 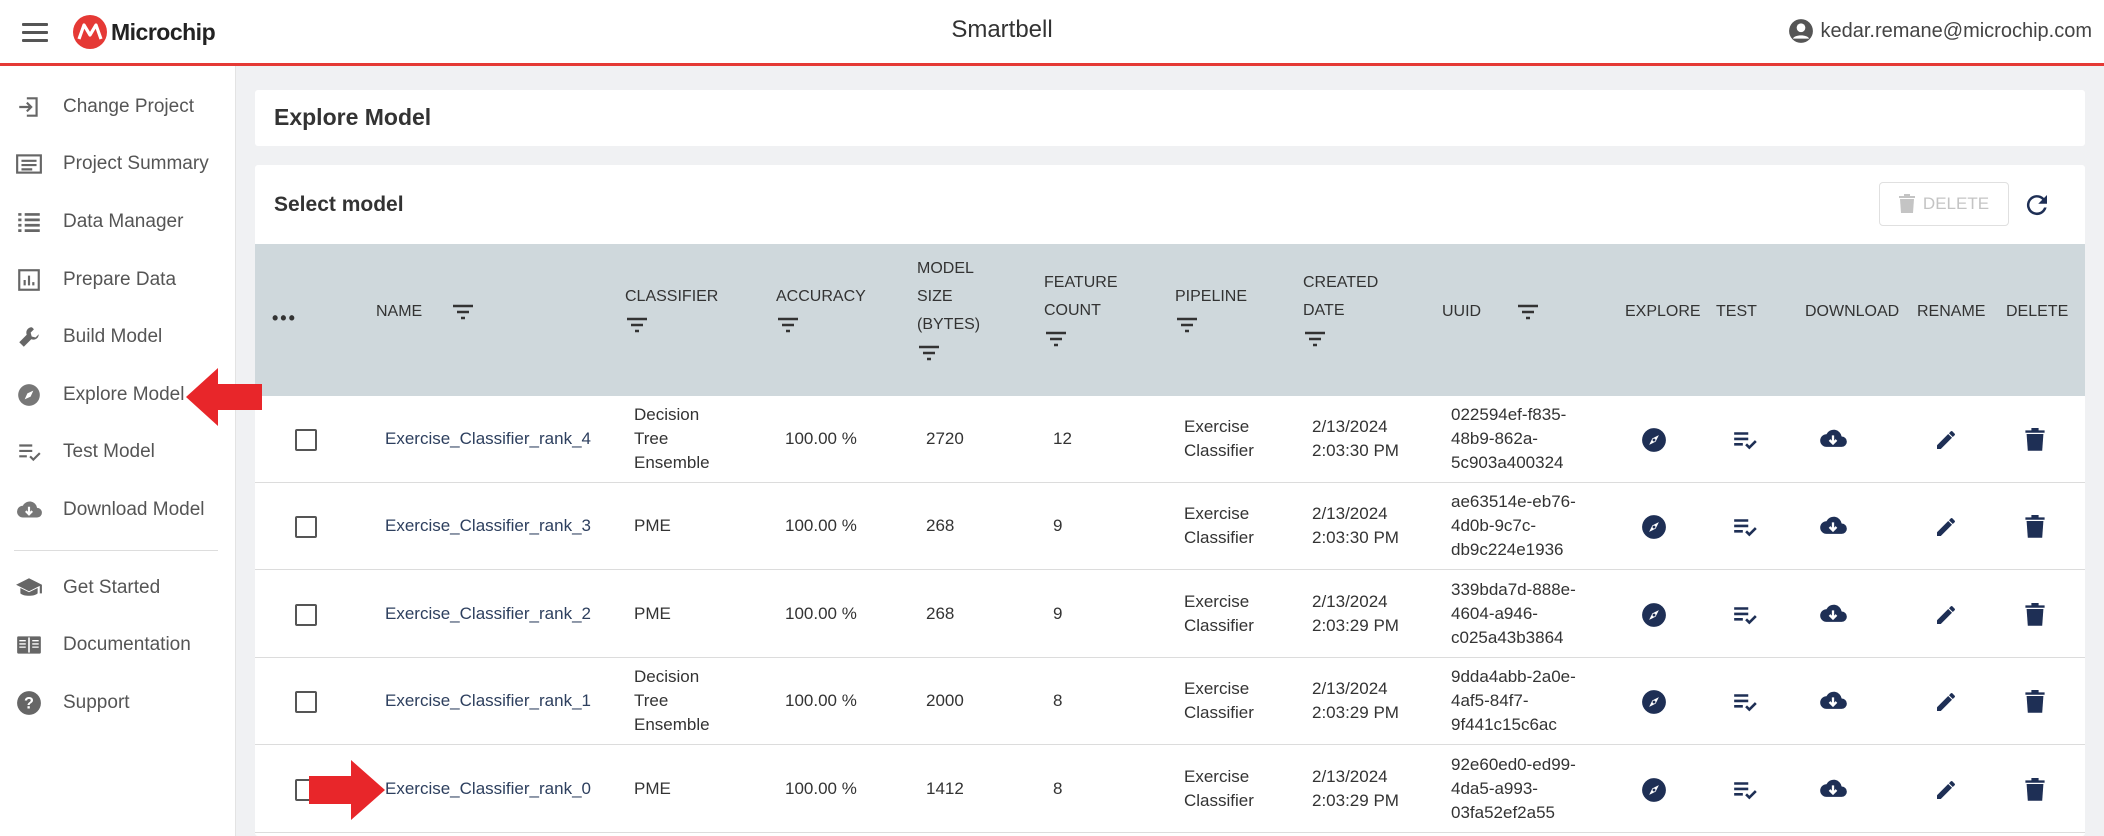 I want to click on column-label: MODEL, so click(x=945, y=268).